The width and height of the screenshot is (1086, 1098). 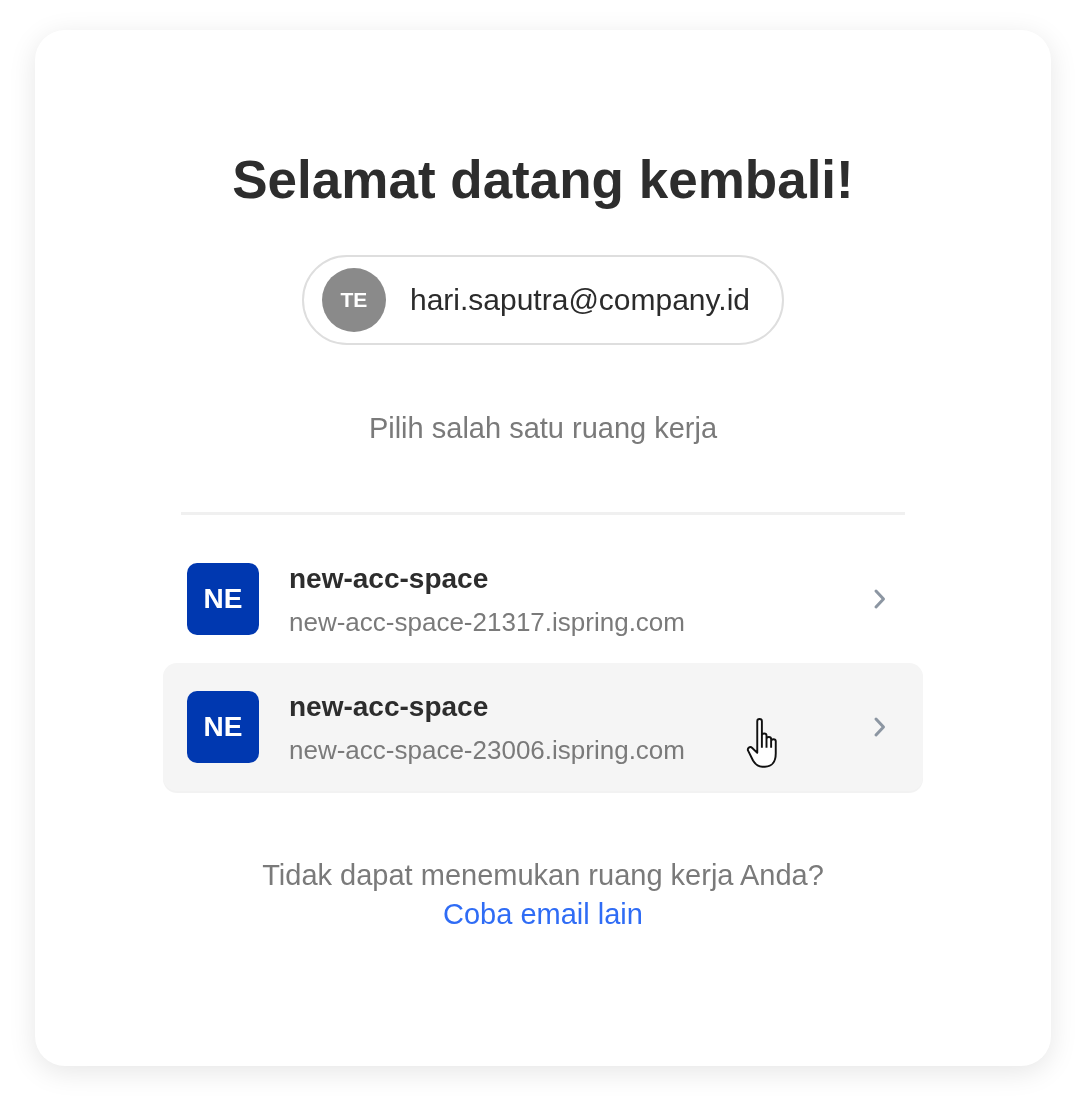 I want to click on account-avatar: TE, so click(x=353, y=300).